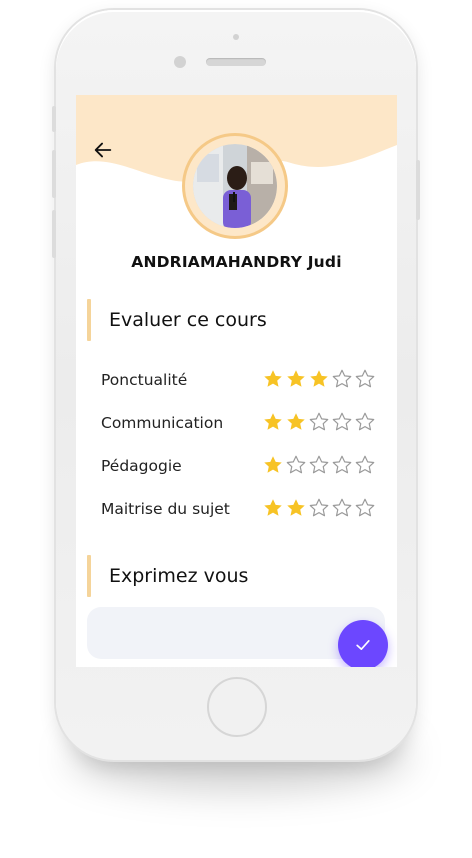 This screenshot has height=858, width=472. What do you see at coordinates (180, 62) in the screenshot?
I see `front-camera` at bounding box center [180, 62].